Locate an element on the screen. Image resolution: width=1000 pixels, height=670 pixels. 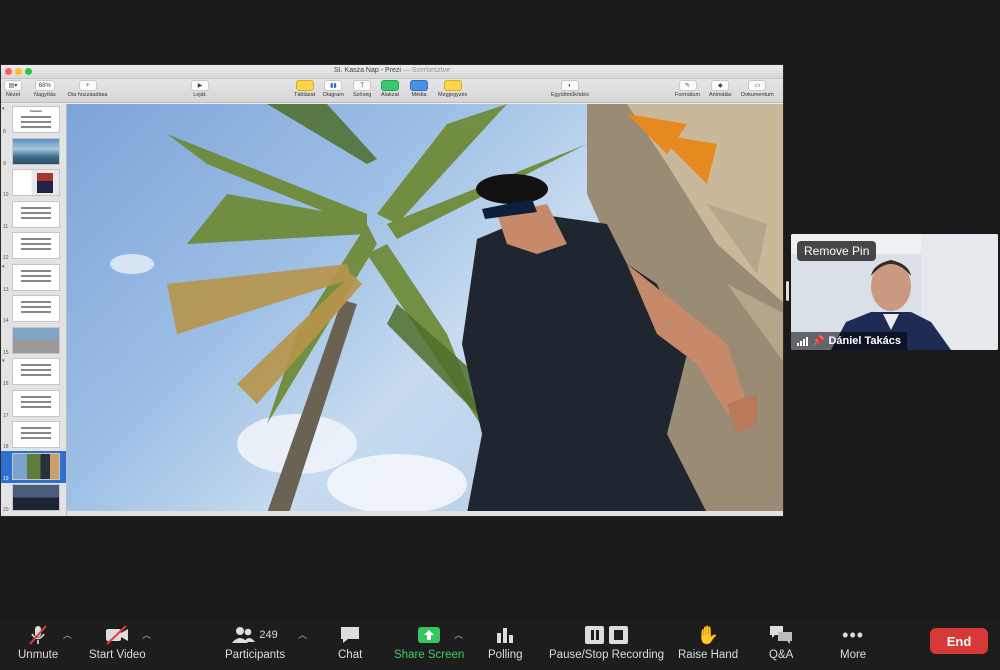
chat-button: Chat is located at coordinates (350, 642).